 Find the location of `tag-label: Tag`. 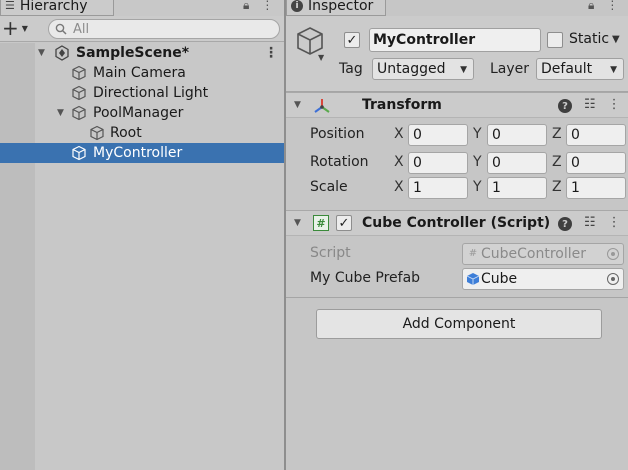

tag-label: Tag is located at coordinates (351, 69).